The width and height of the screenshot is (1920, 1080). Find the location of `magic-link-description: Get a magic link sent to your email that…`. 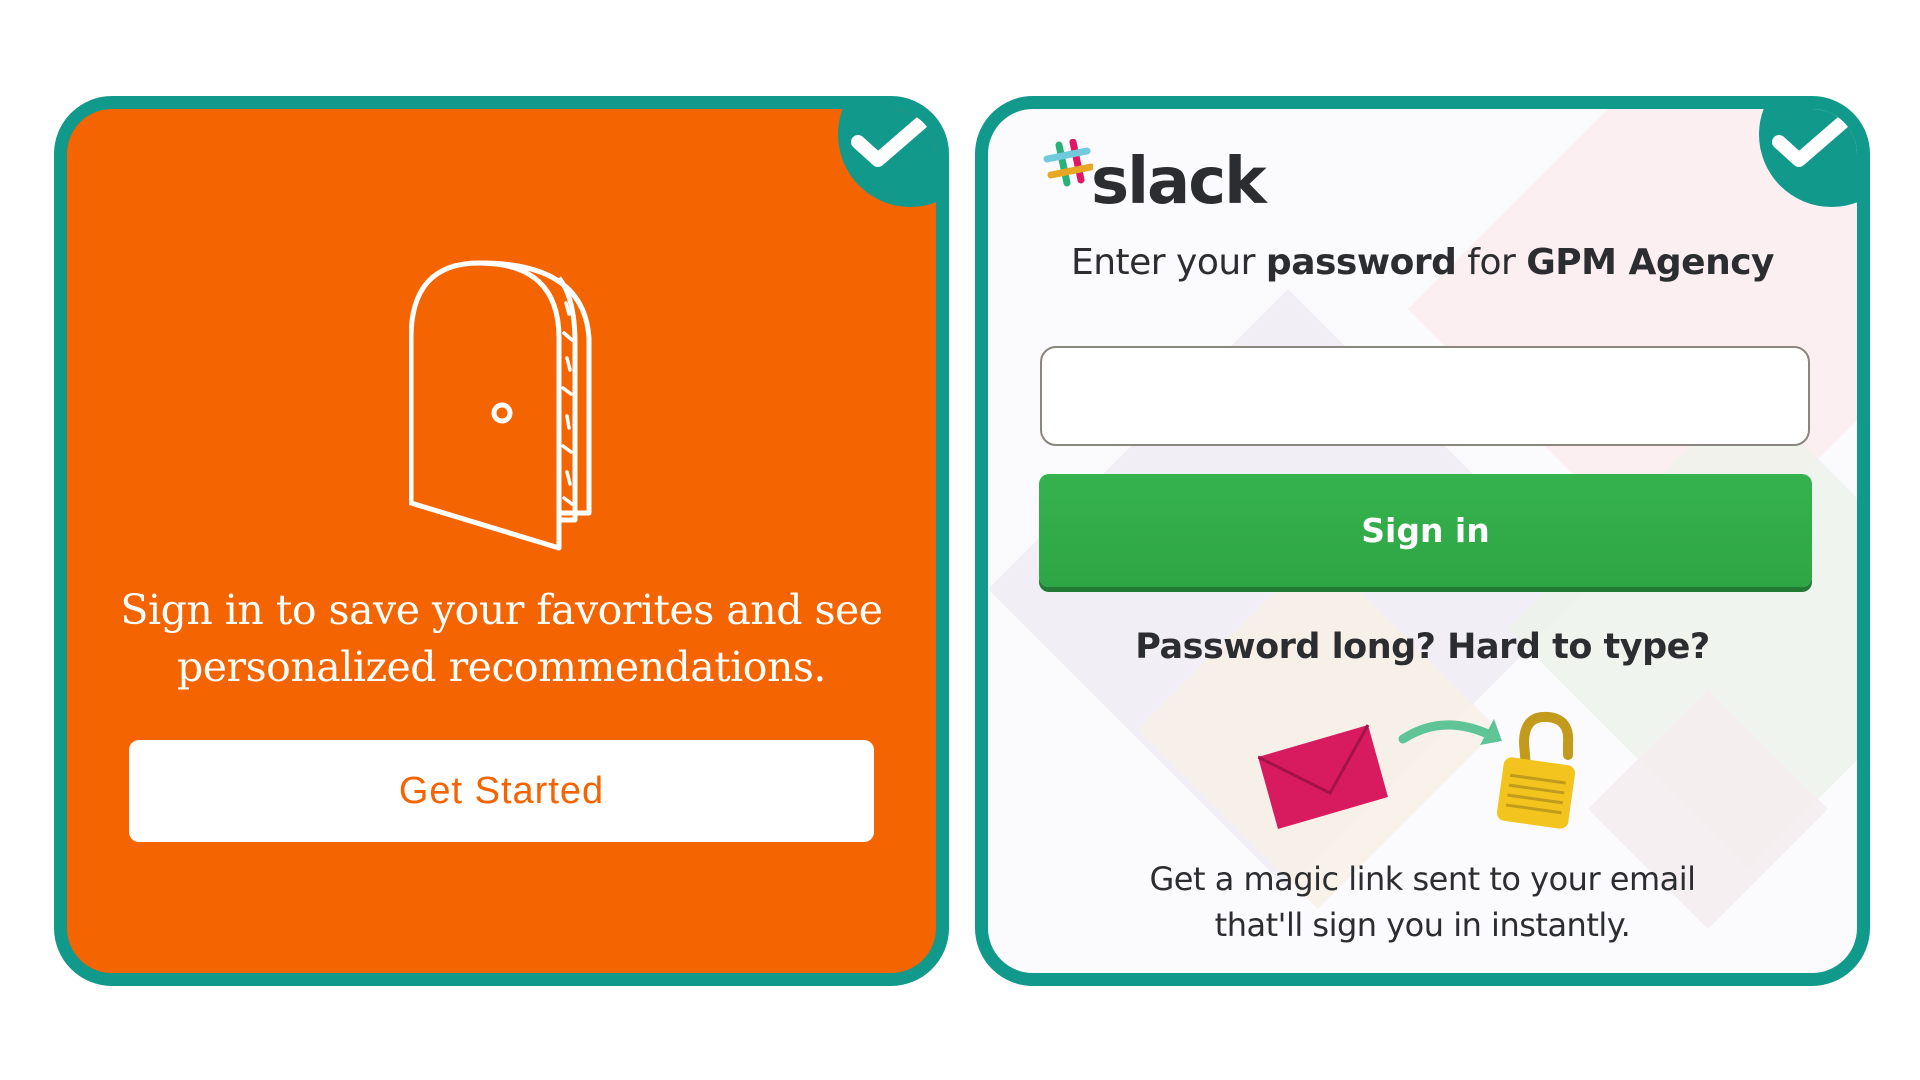

magic-link-description: Get a magic link sent to your email that… is located at coordinates (1422, 902).